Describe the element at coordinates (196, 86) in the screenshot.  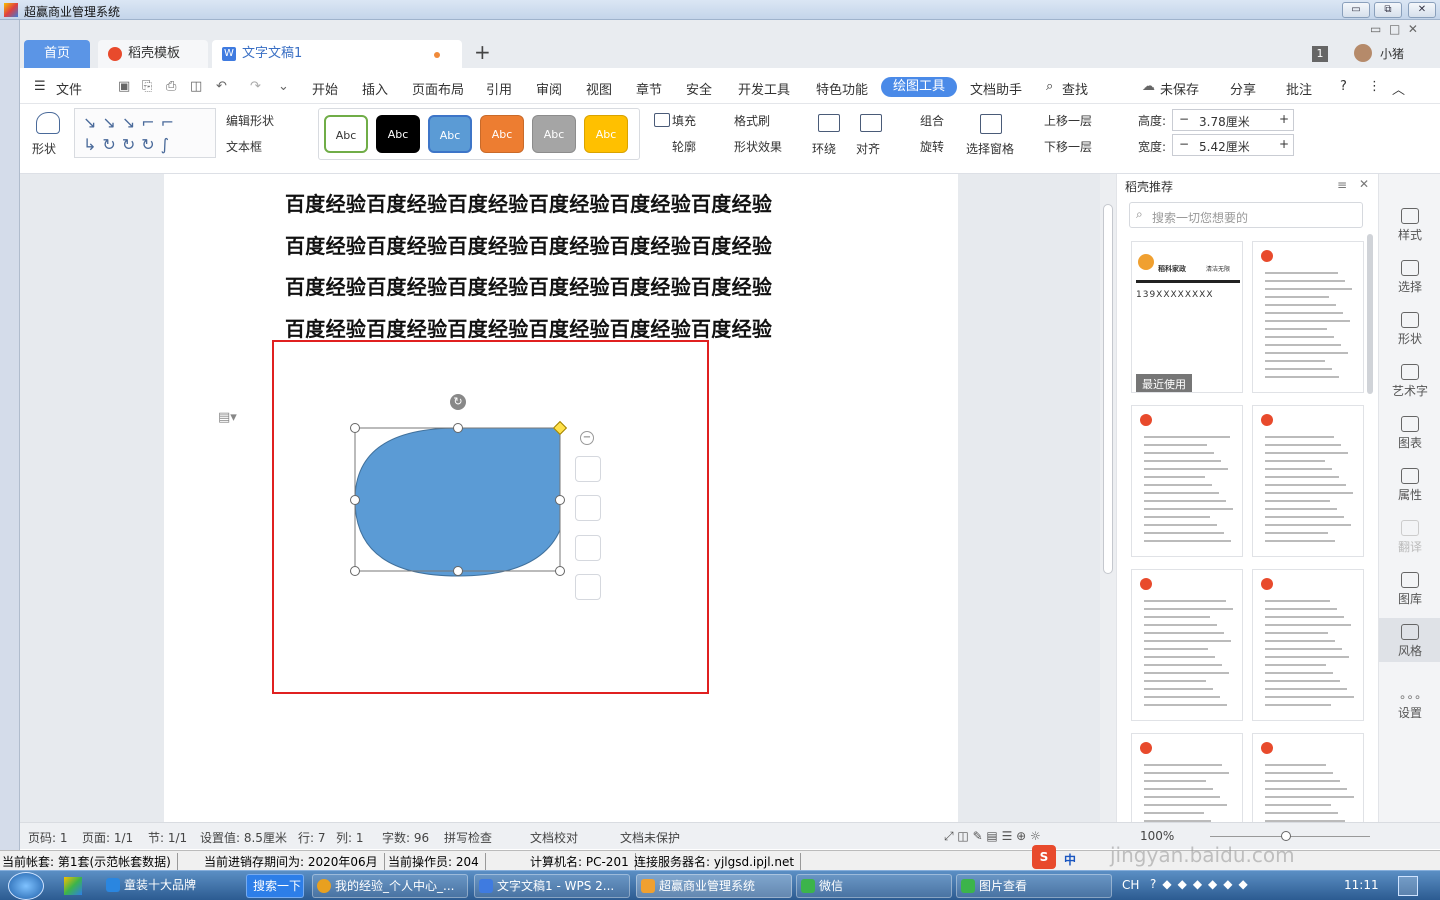
I see `preview-icon: ◫` at that location.